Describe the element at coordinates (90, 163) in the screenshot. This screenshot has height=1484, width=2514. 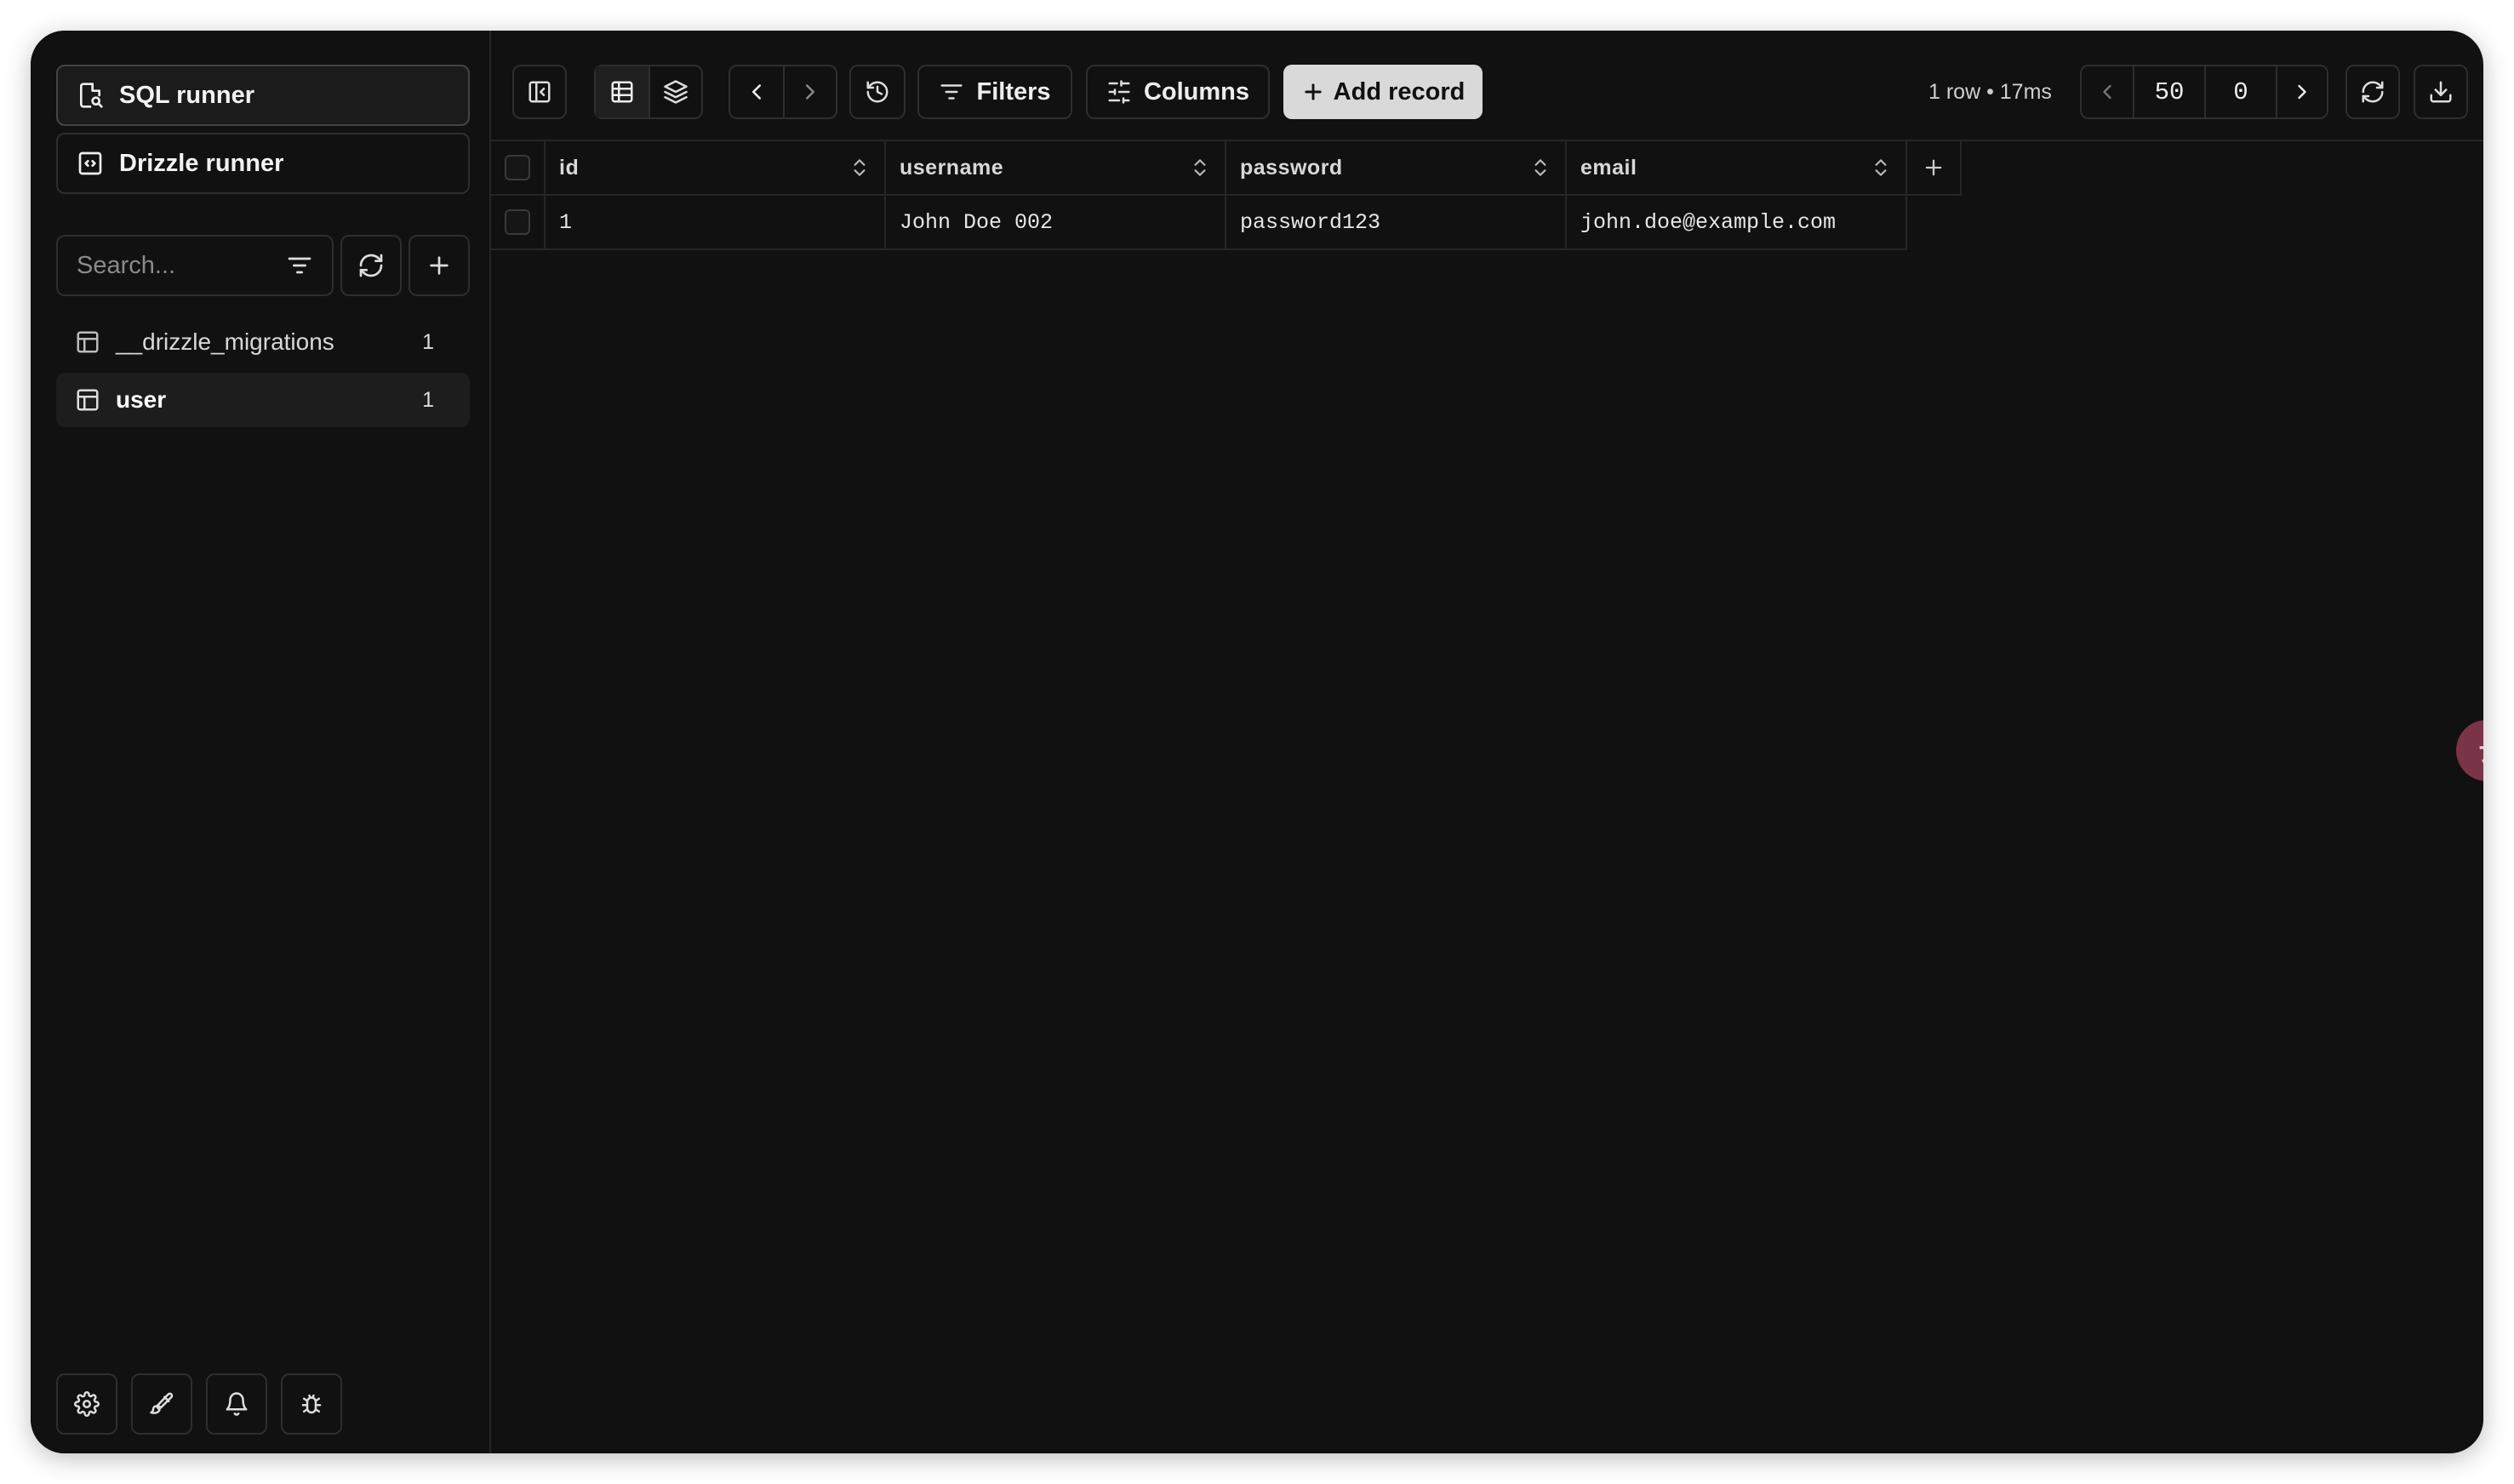
I see `code-square-icon` at that location.